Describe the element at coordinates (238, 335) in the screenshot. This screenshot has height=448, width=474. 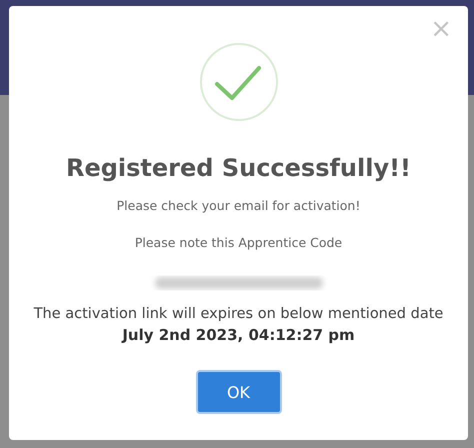
I see `expiry-date: July 2nd 2023, 04:12:27 pm` at that location.